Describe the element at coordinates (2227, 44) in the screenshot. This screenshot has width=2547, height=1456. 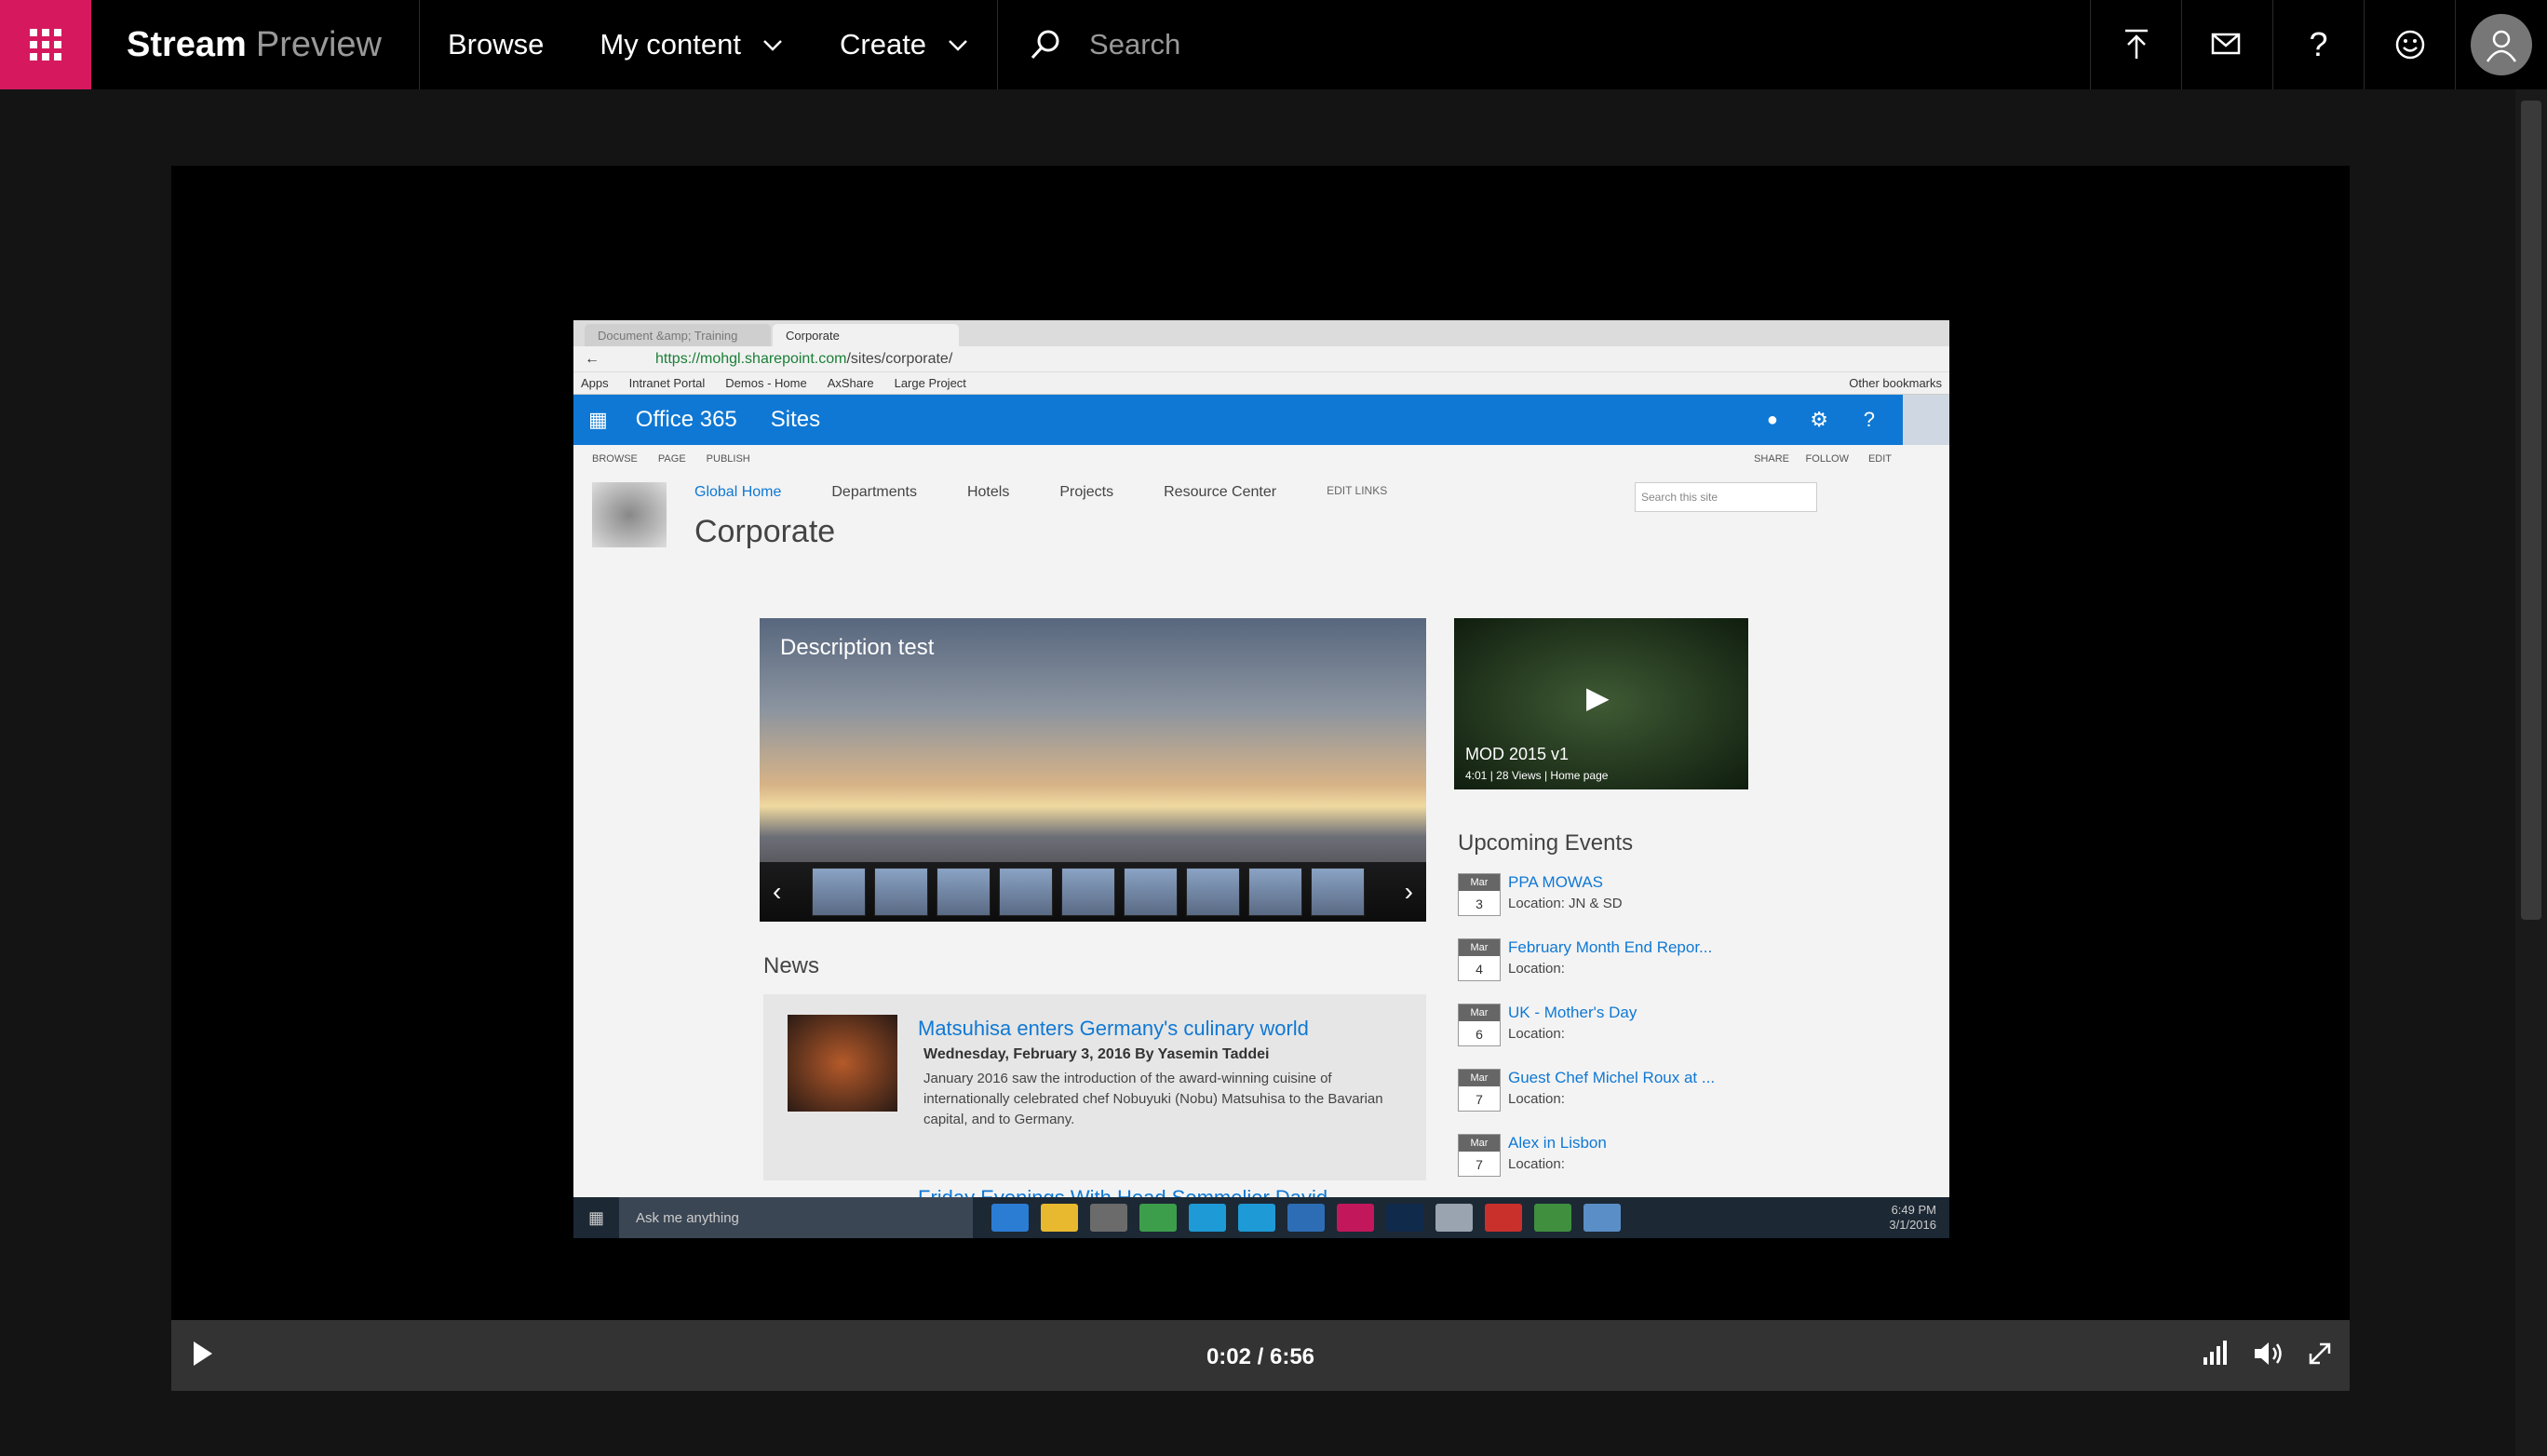
I see `invite-button` at that location.